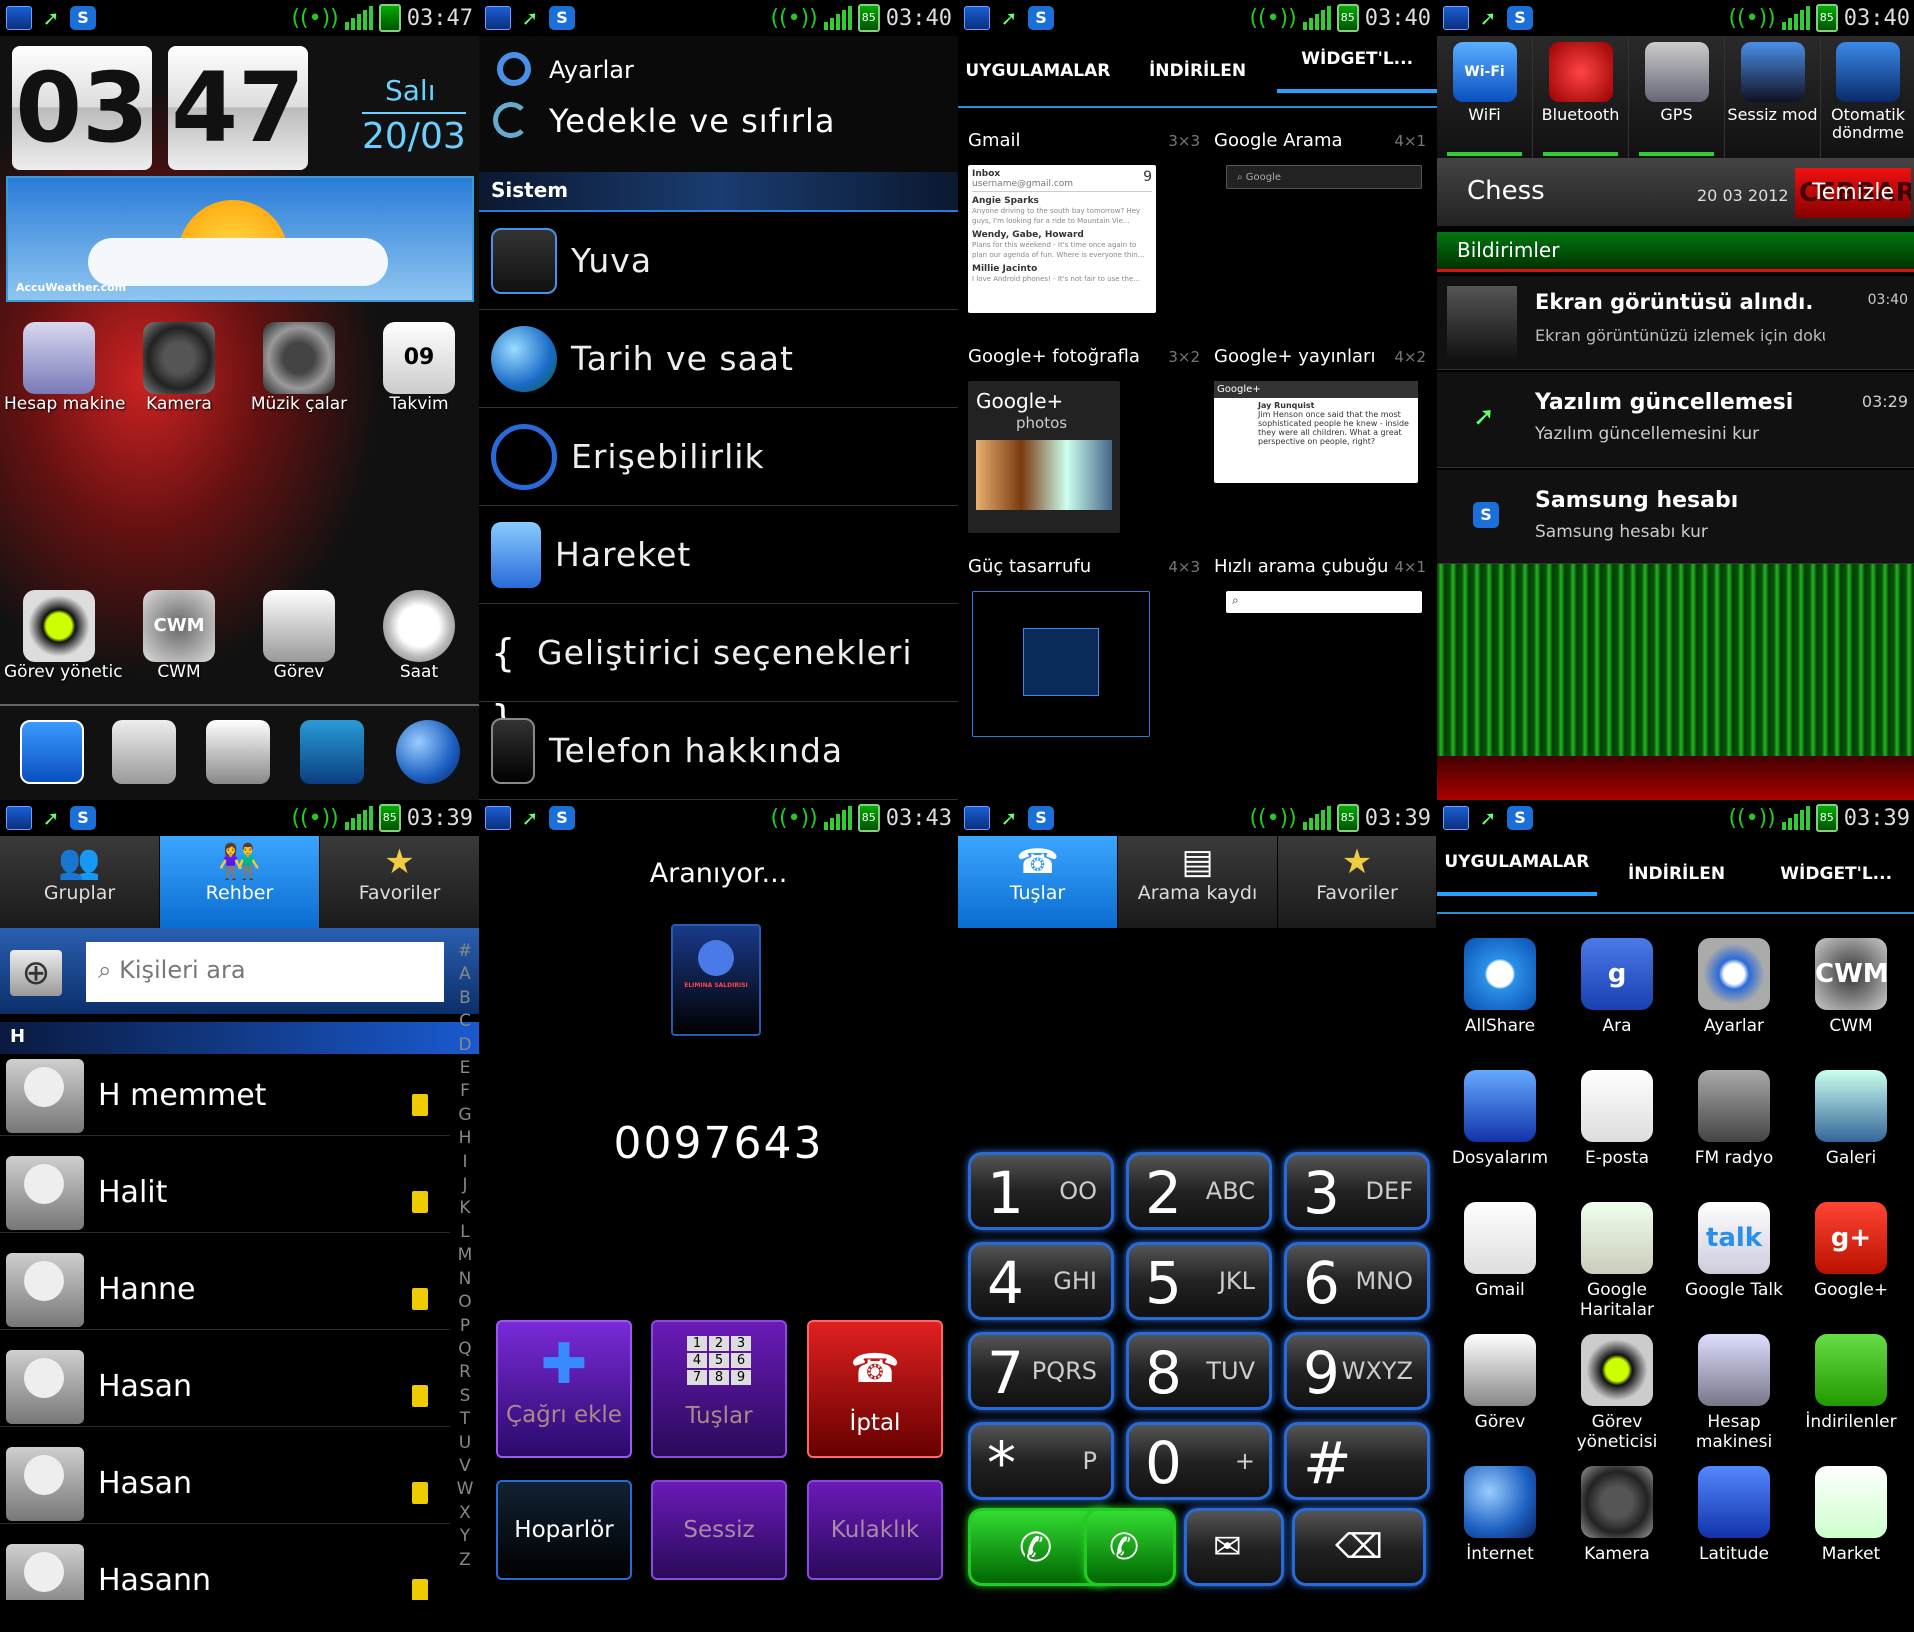 This screenshot has height=1632, width=1914. What do you see at coordinates (1041, 1191) in the screenshot?
I see `dial-key: 1 OO` at bounding box center [1041, 1191].